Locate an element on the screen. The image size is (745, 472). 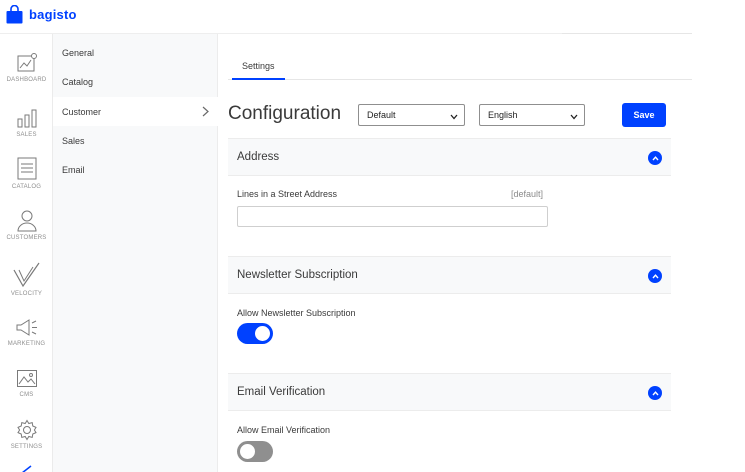
nav-dashboard-label: DASHBOARD is located at coordinates (26, 80).